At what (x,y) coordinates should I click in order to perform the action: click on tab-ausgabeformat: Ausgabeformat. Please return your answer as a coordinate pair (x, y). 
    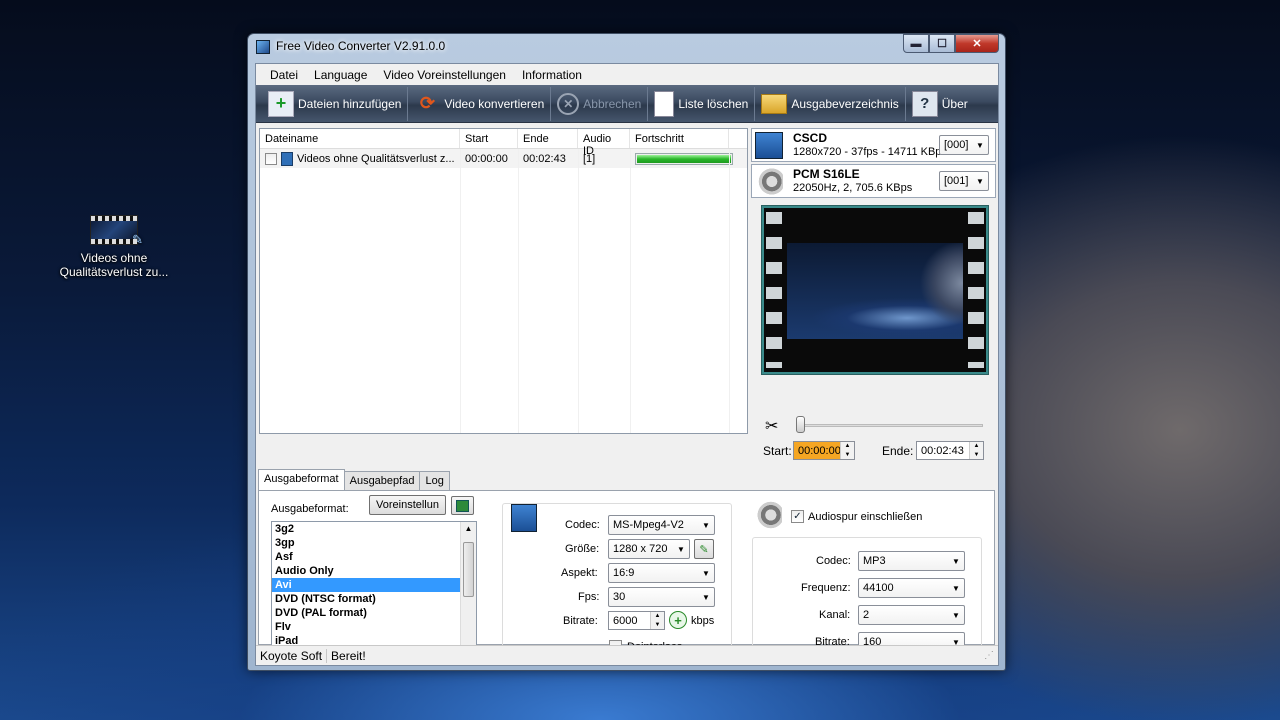
    Looking at the image, I should click on (301, 479).